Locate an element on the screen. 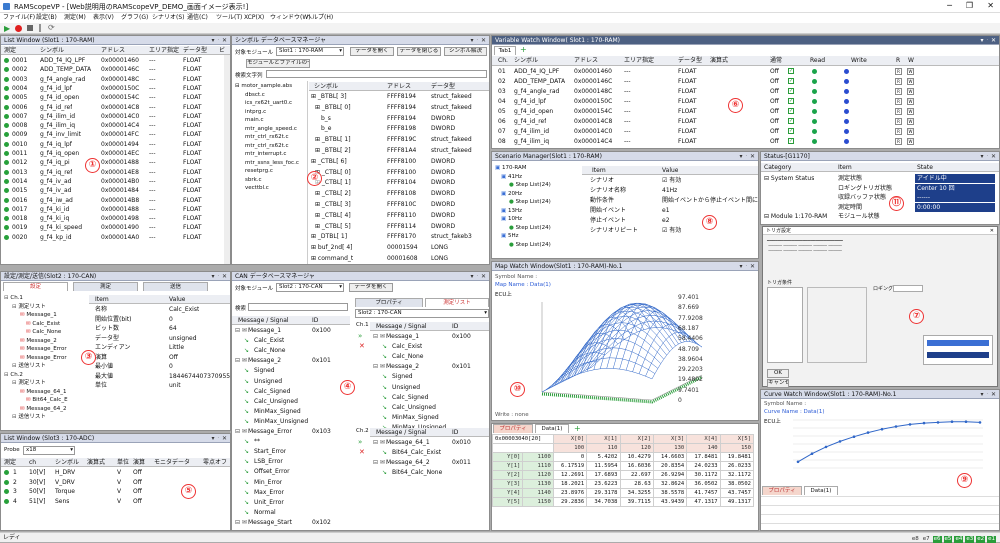 The height and width of the screenshot is (543, 1000). grid-cell: 6.17519 is located at coordinates (570, 466).